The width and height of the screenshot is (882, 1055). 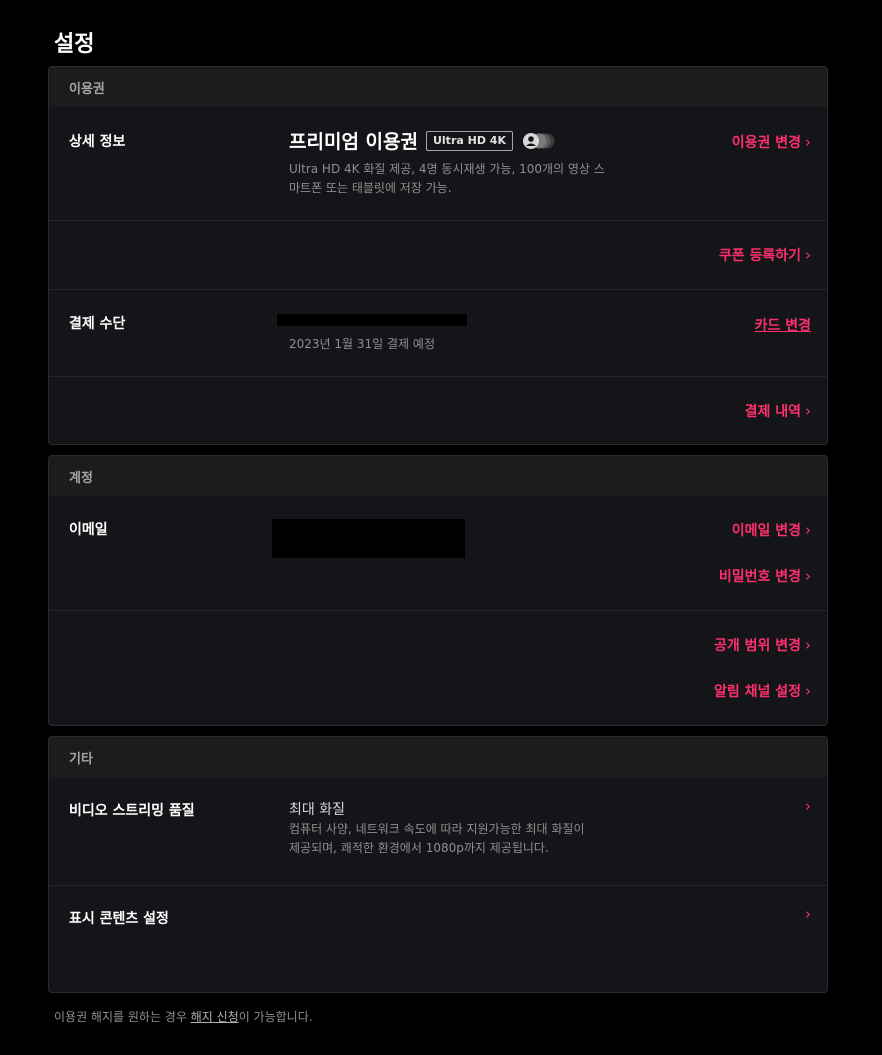 I want to click on change-email-link: 이메일 변경 ›, so click(x=771, y=530).